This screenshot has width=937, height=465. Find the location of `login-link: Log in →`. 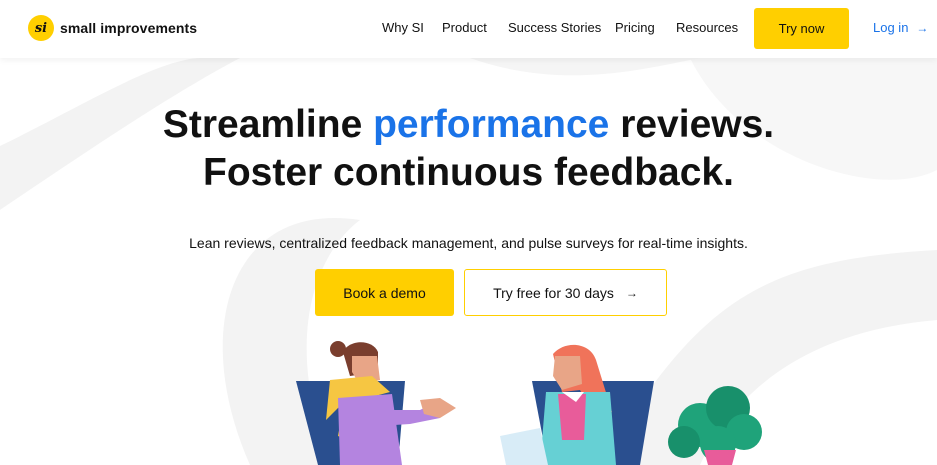

login-link: Log in → is located at coordinates (900, 27).